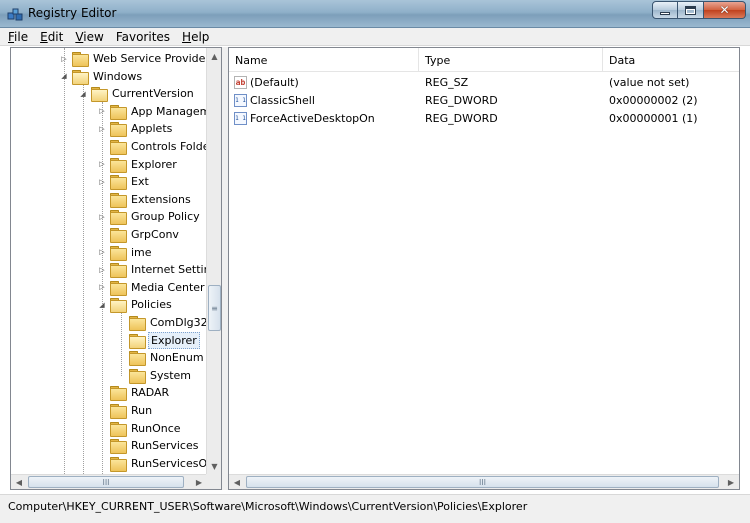  What do you see at coordinates (324, 82) in the screenshot?
I see `value-name-cell: ab (Default)` at bounding box center [324, 82].